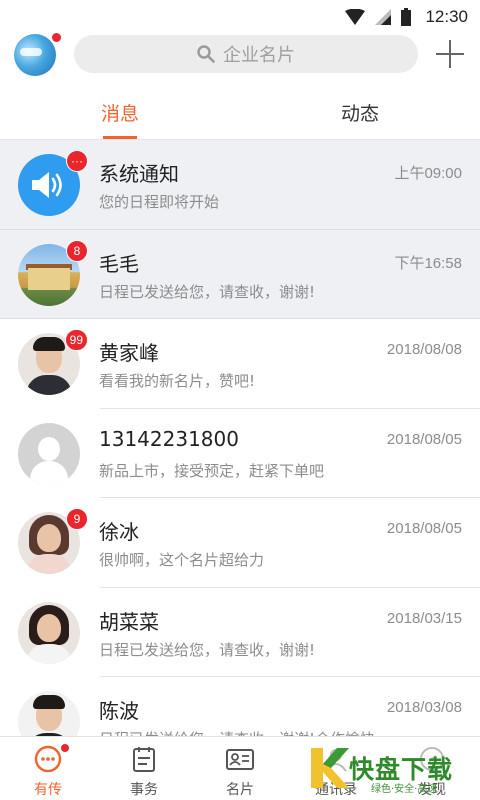 This screenshot has width=480, height=800. What do you see at coordinates (360, 112) in the screenshot?
I see `tab-moments: 动态` at bounding box center [360, 112].